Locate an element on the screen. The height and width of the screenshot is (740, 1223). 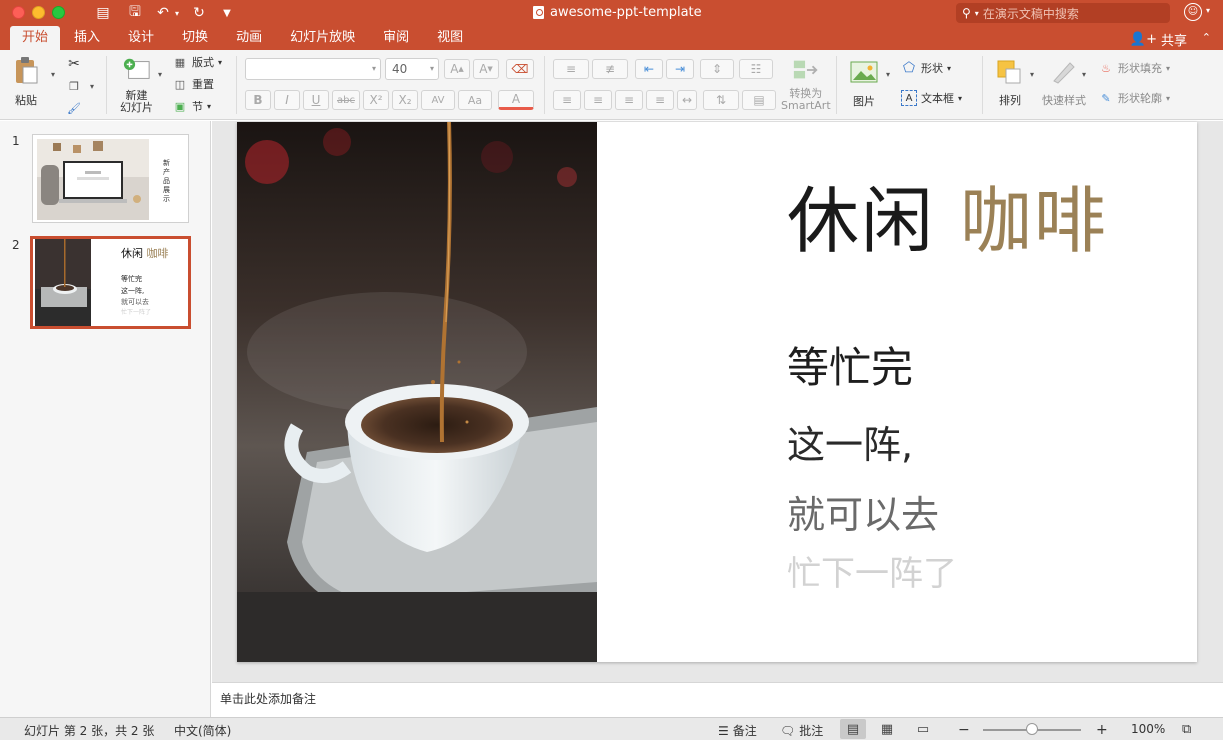
zoom-in-button: + is located at coordinates (1102, 730).